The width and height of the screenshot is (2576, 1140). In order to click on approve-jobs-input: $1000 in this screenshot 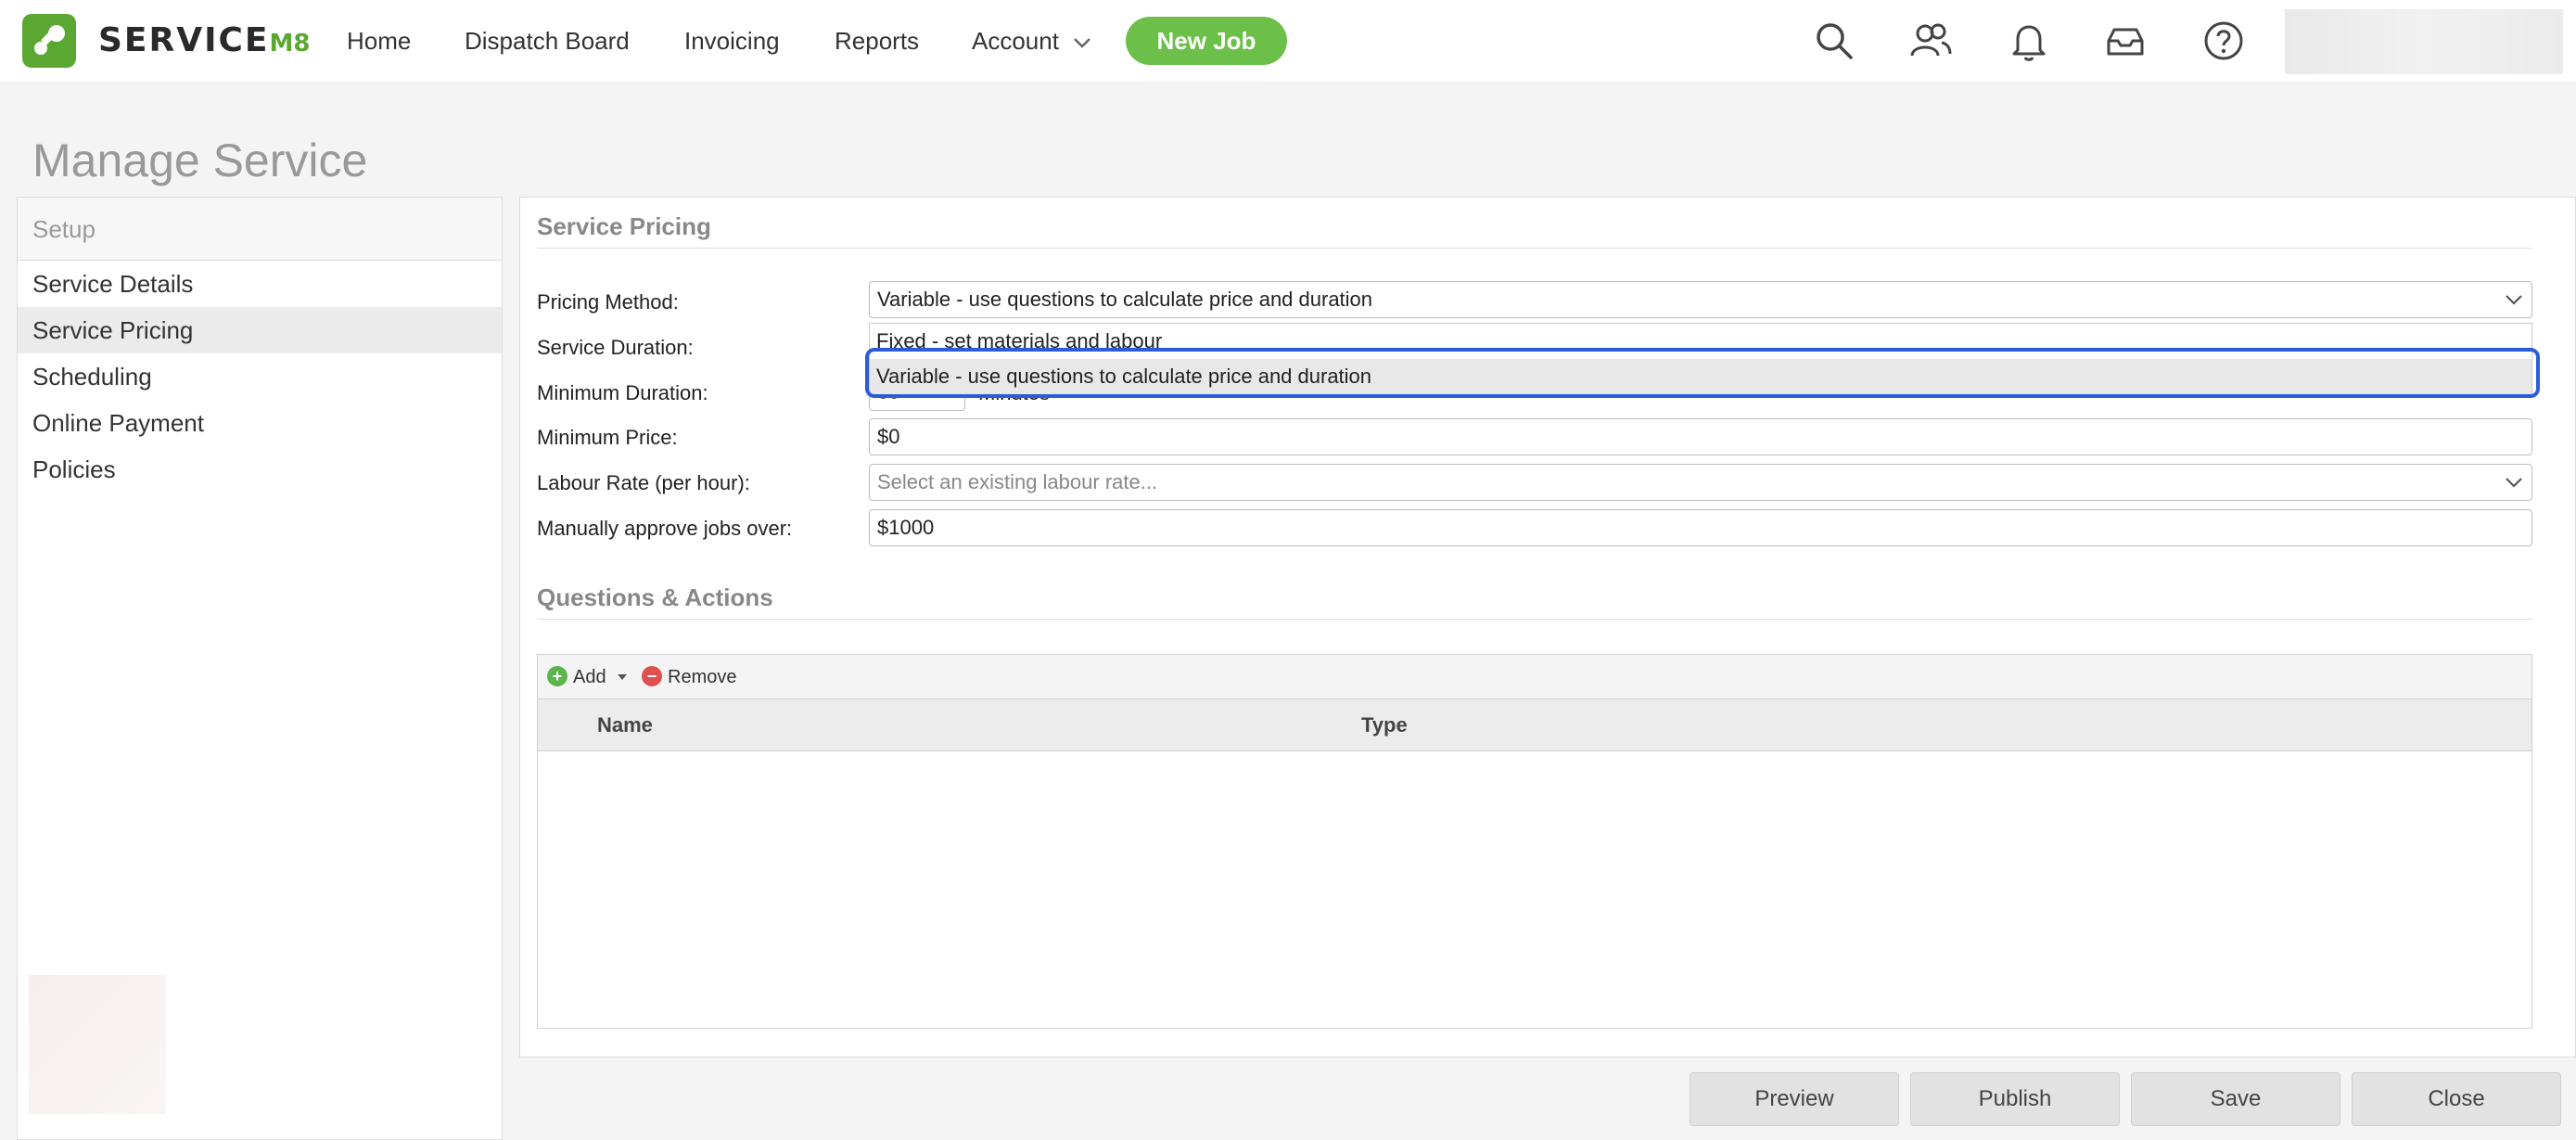, I will do `click(1700, 527)`.